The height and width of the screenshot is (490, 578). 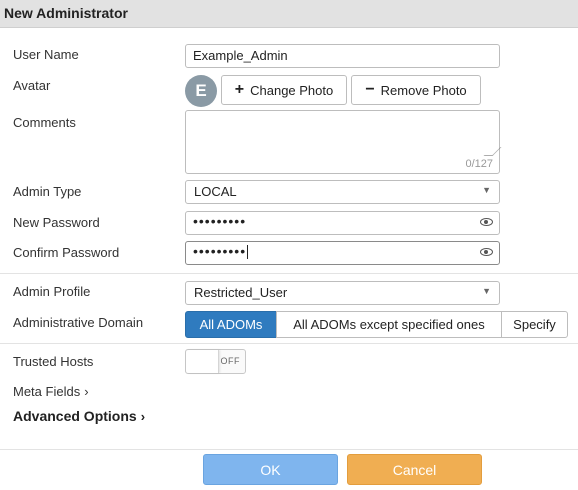 What do you see at coordinates (370, 89) in the screenshot?
I see `minus-icon: −` at bounding box center [370, 89].